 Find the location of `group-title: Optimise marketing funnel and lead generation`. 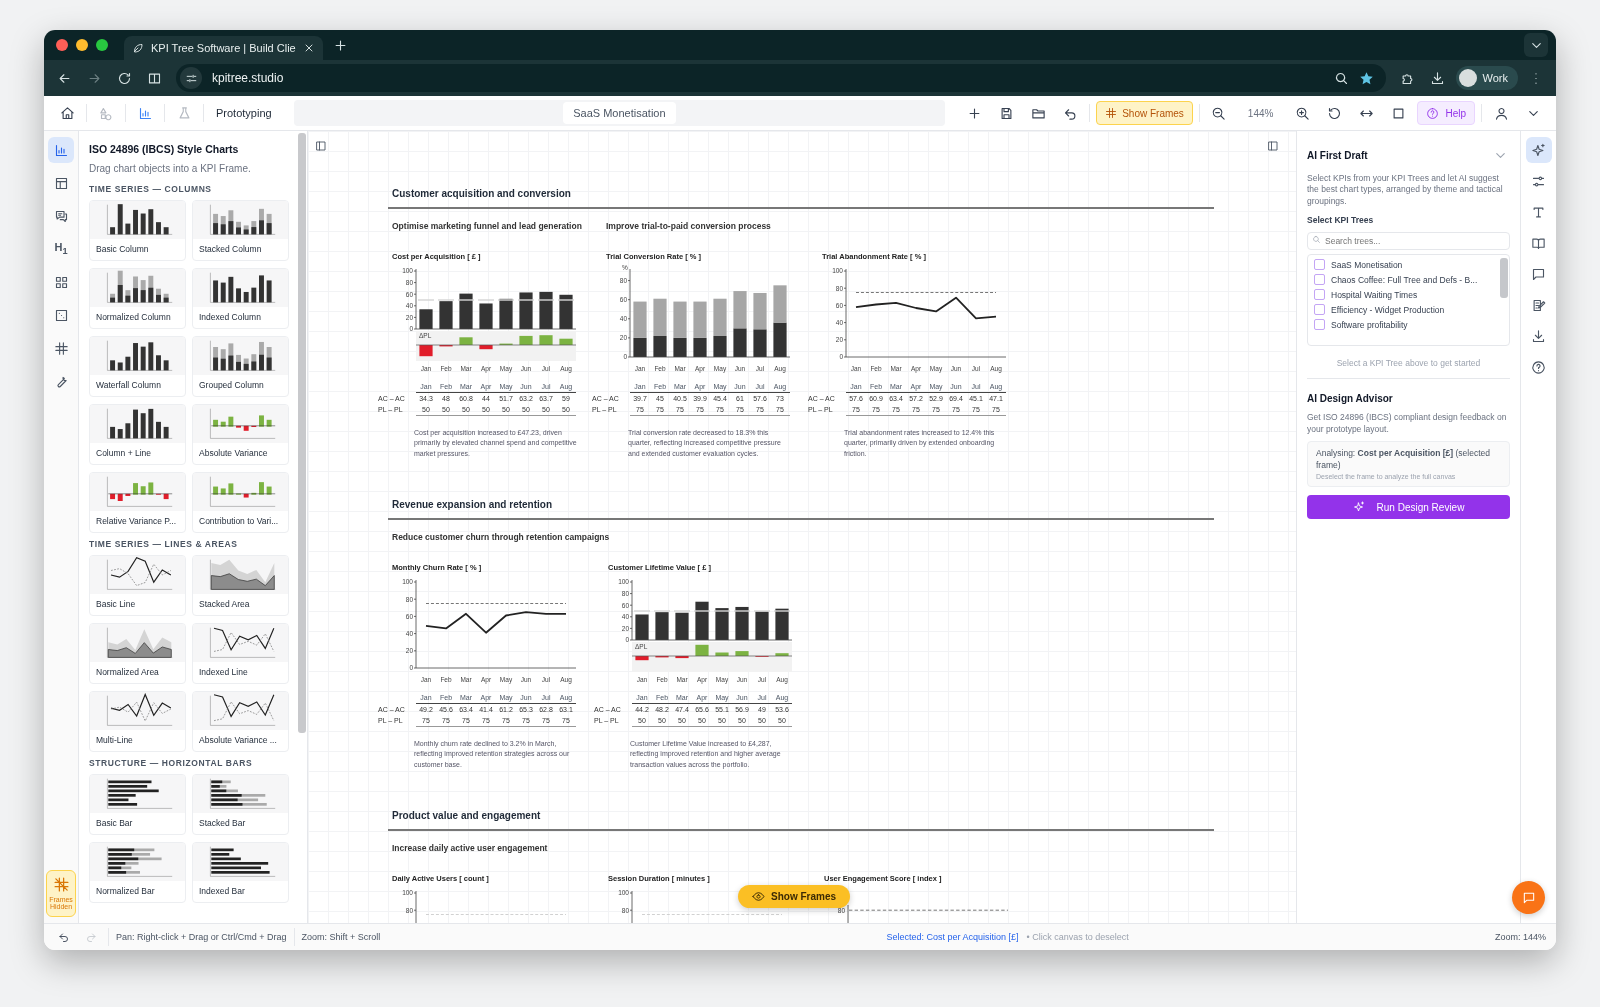

group-title: Optimise marketing funnel and lead generation is located at coordinates (487, 225).